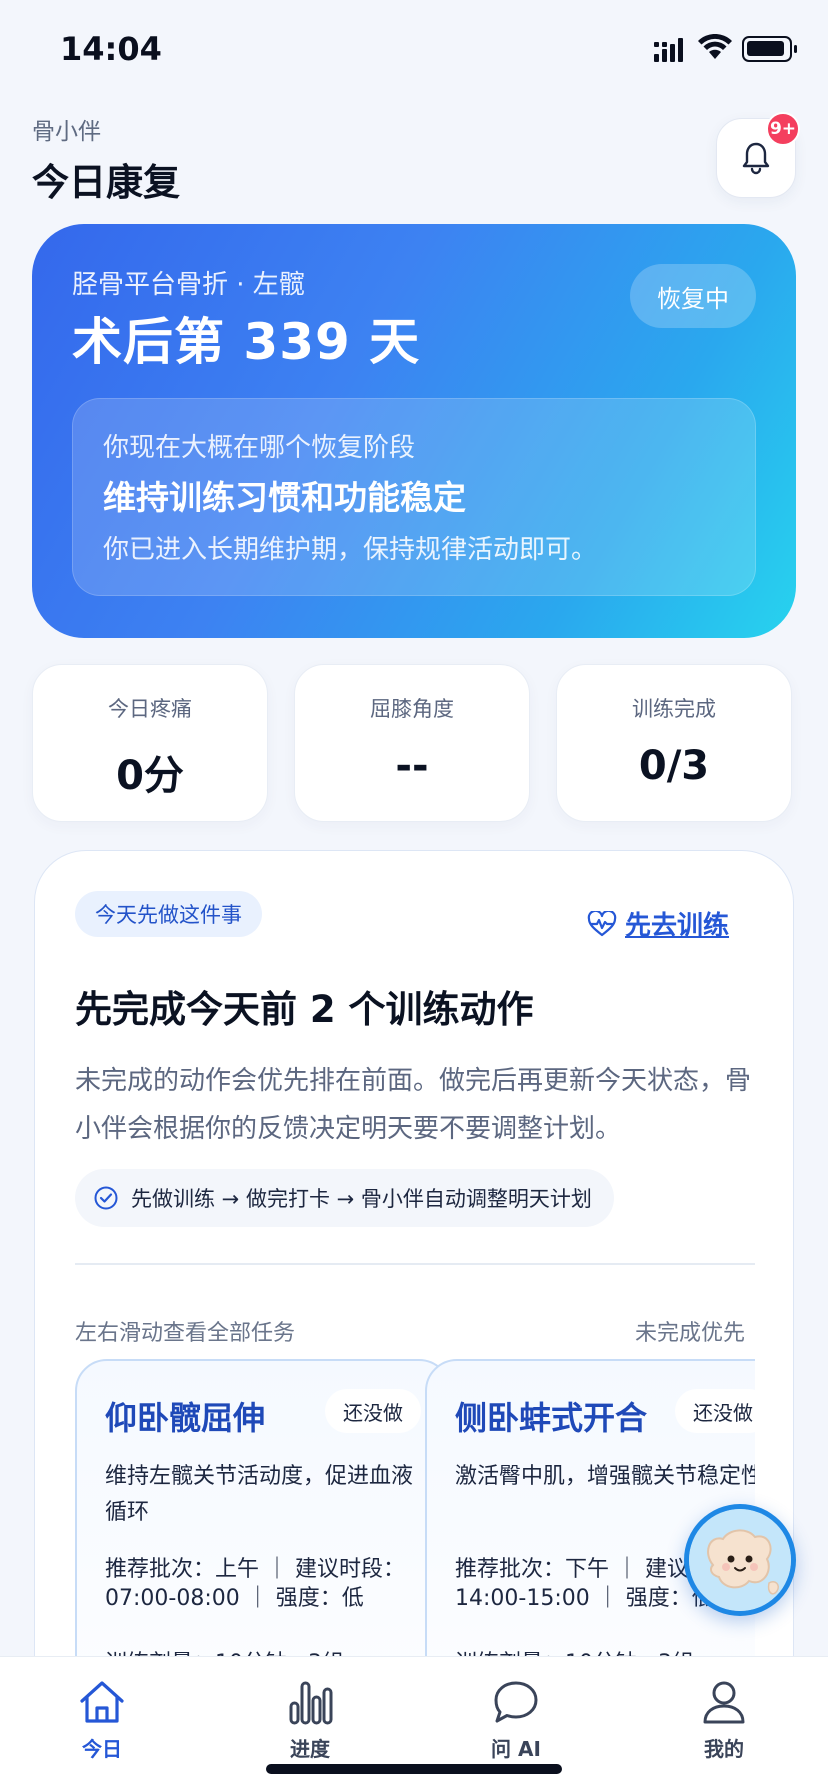 Image resolution: width=828 pixels, height=1792 pixels. I want to click on page-title: 今日康复, so click(106, 182).